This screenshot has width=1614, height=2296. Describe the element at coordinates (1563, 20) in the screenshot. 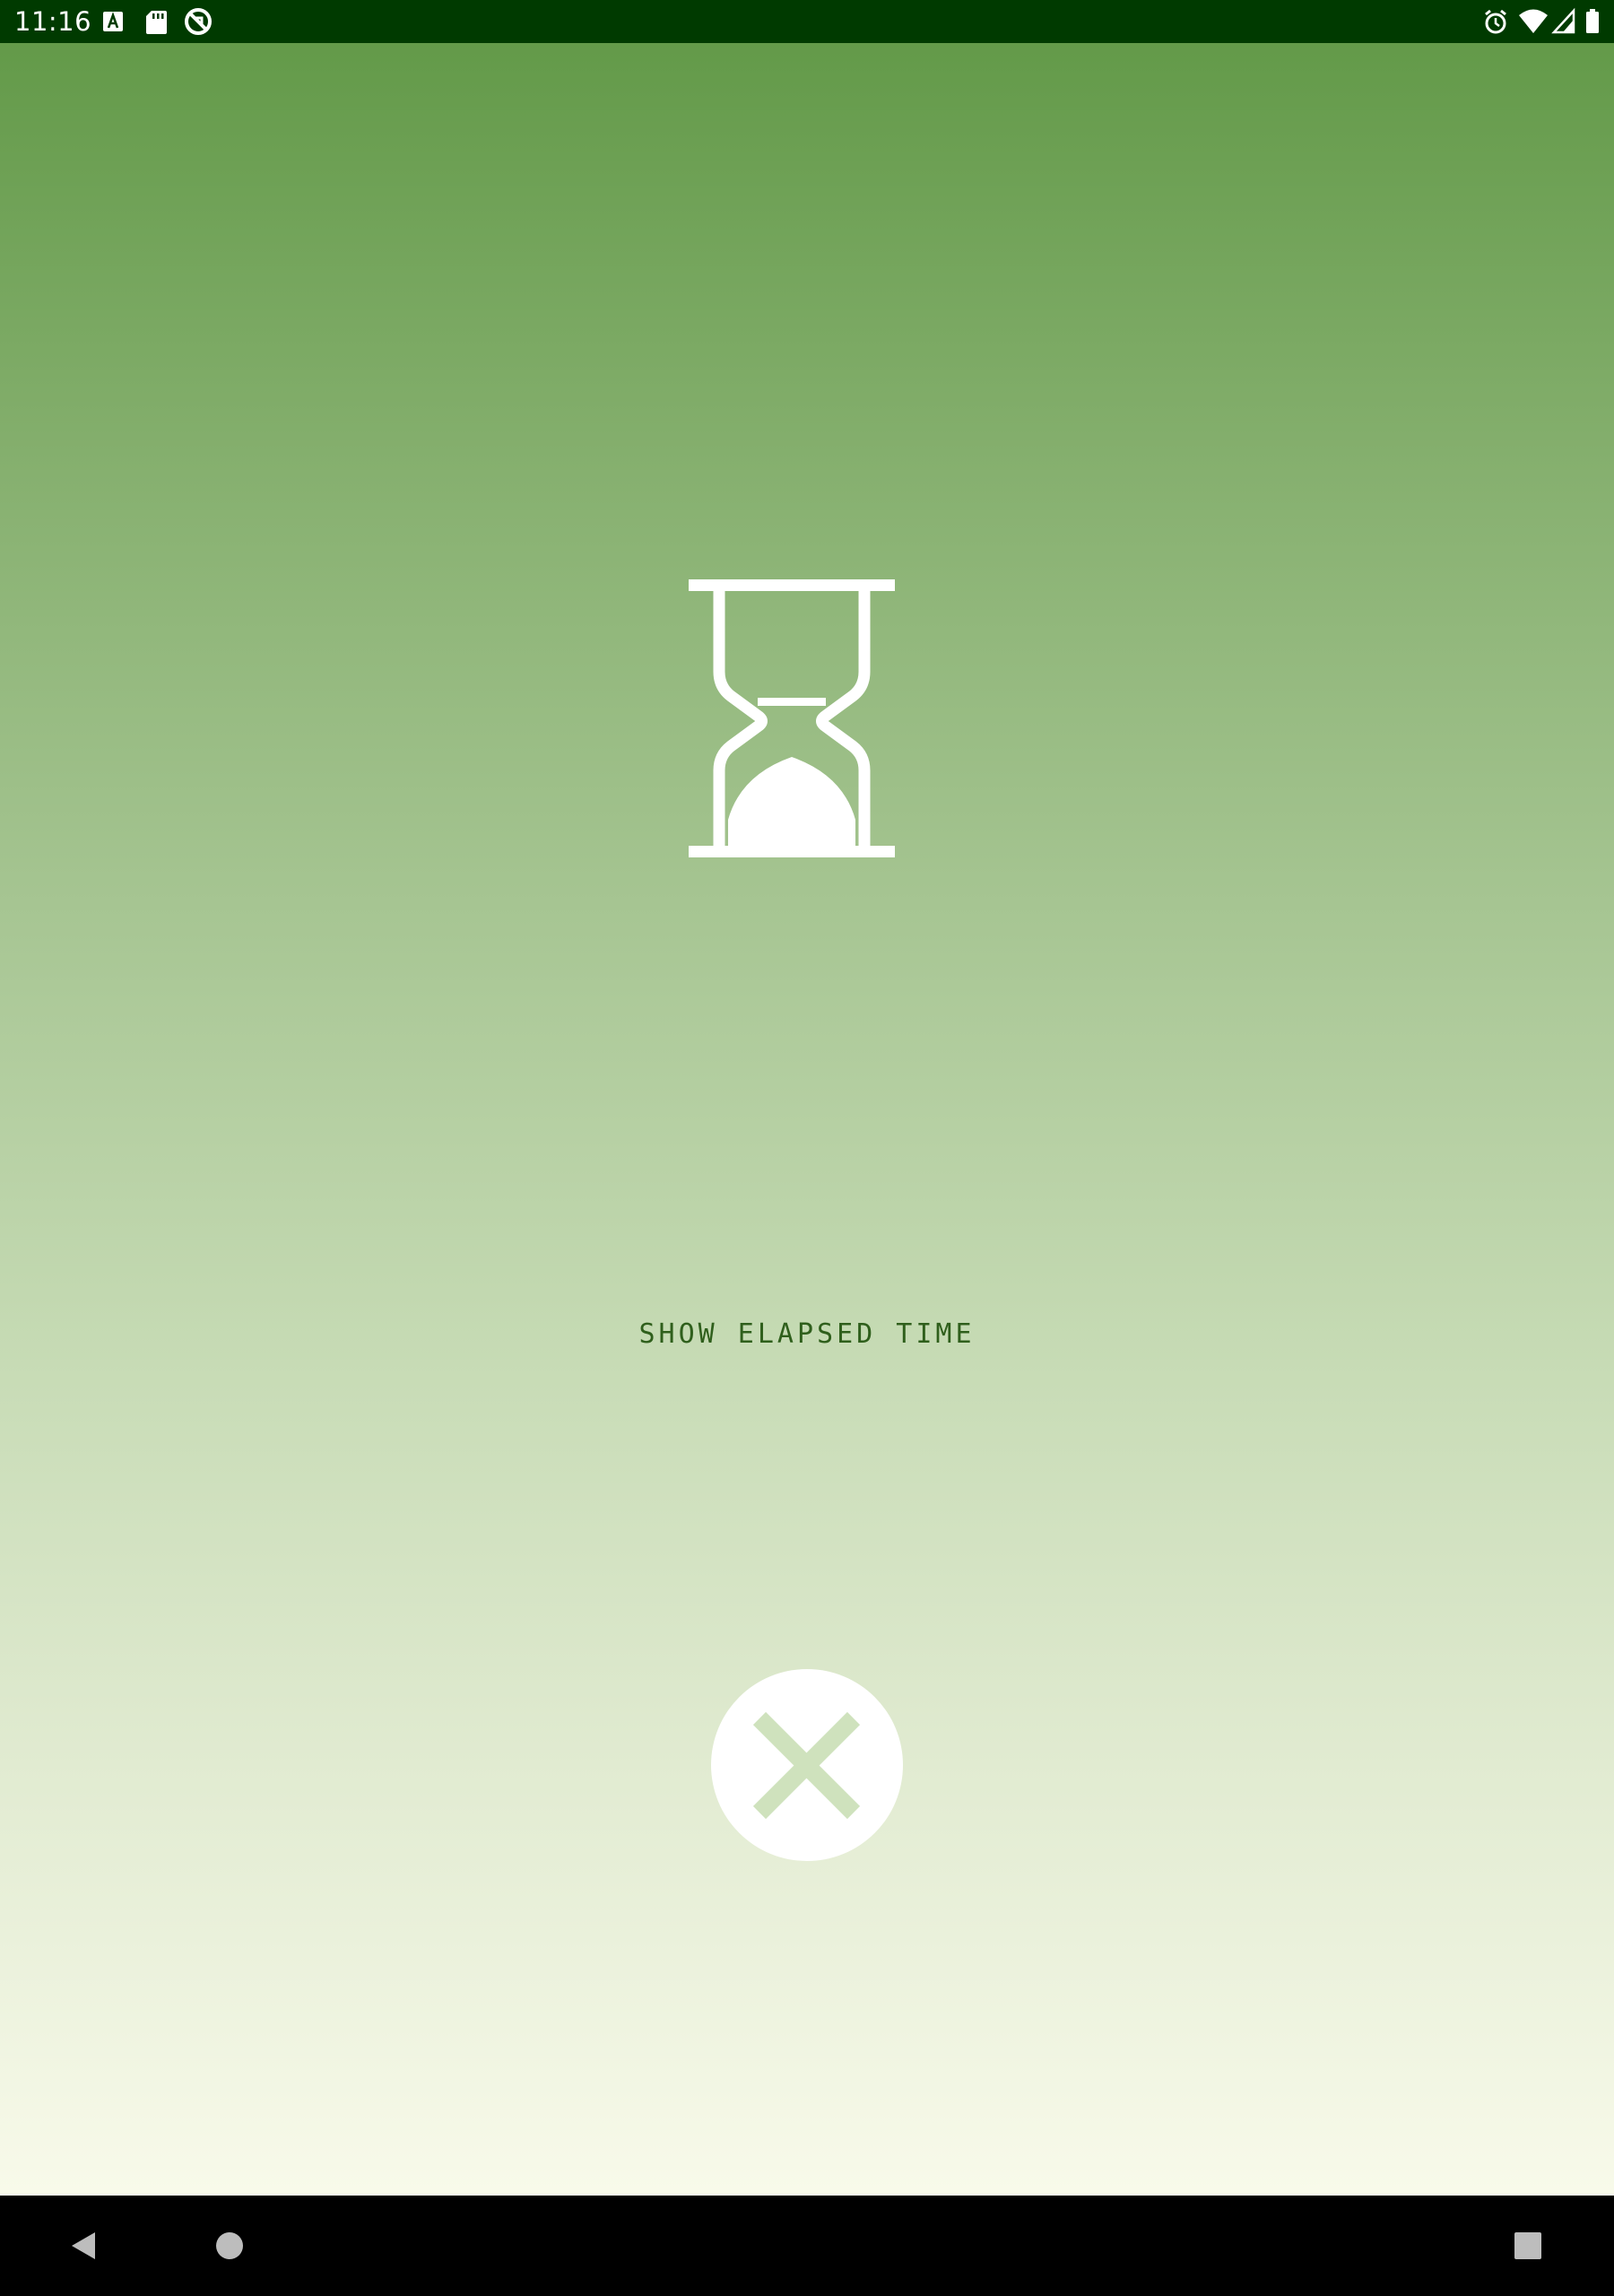

I see `cell-signal-icon` at that location.